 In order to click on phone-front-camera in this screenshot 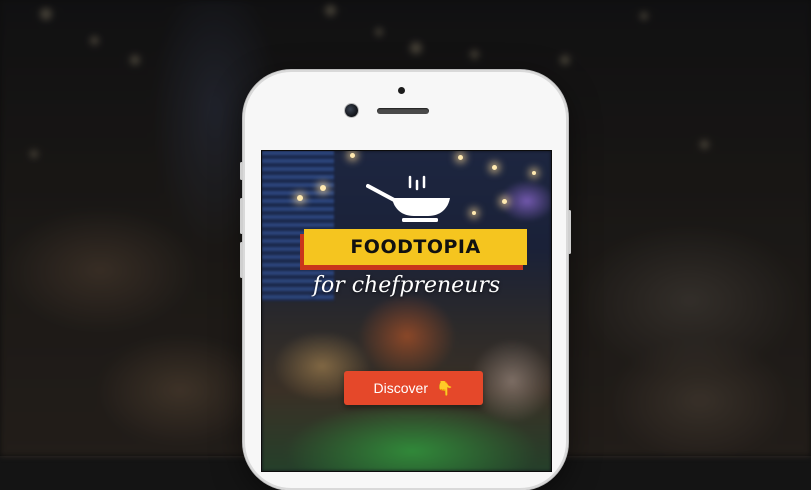, I will do `click(351, 110)`.